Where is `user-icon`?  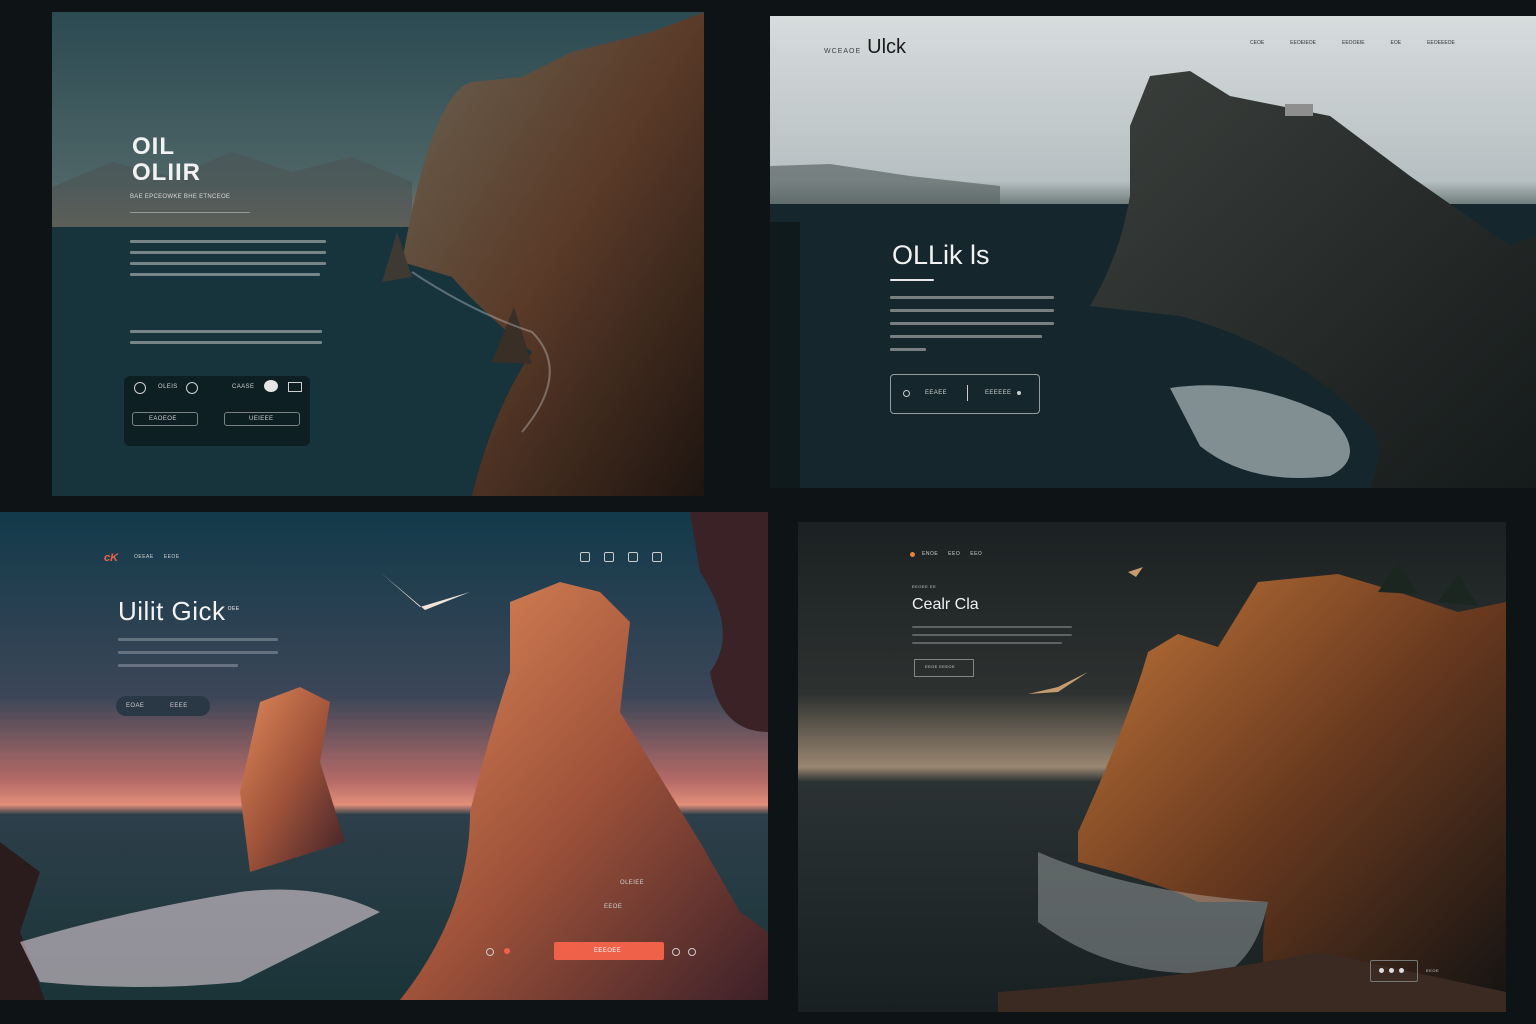 user-icon is located at coordinates (585, 557).